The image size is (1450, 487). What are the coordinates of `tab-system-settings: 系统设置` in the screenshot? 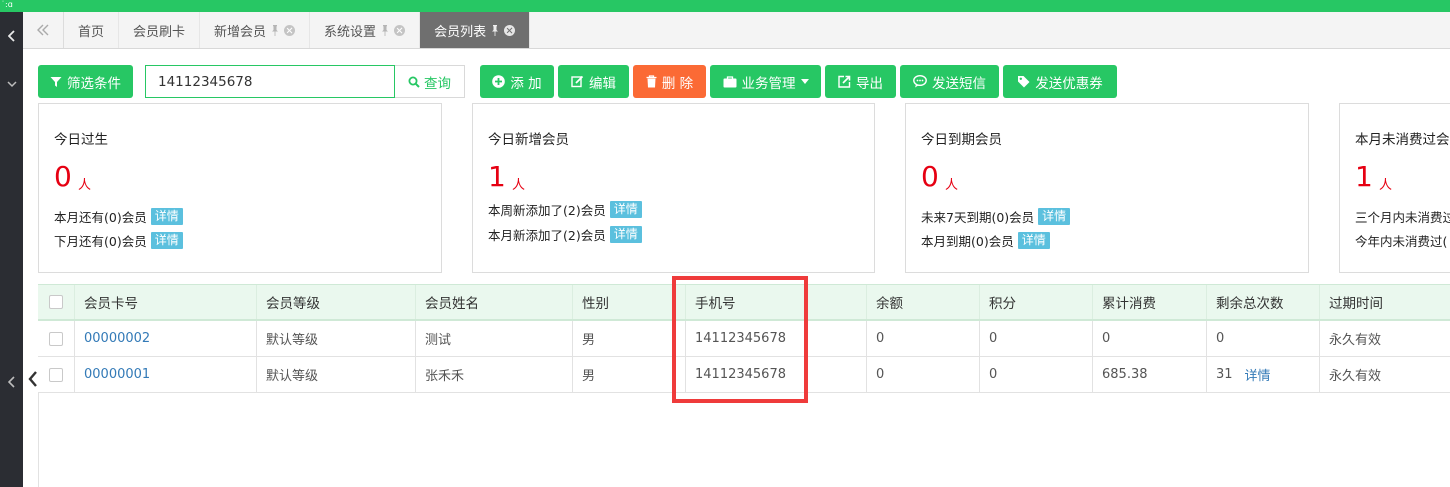 It's located at (365, 30).